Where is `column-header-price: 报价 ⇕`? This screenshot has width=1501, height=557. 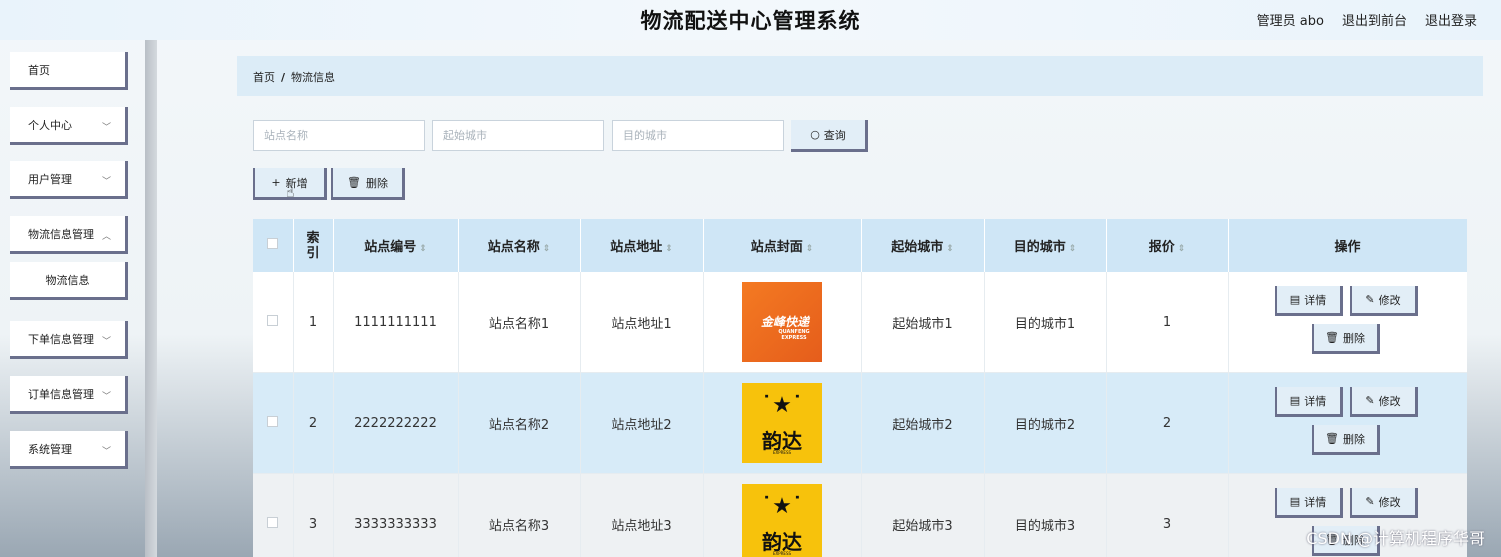
column-header-price: 报价 ⇕ is located at coordinates (1167, 245).